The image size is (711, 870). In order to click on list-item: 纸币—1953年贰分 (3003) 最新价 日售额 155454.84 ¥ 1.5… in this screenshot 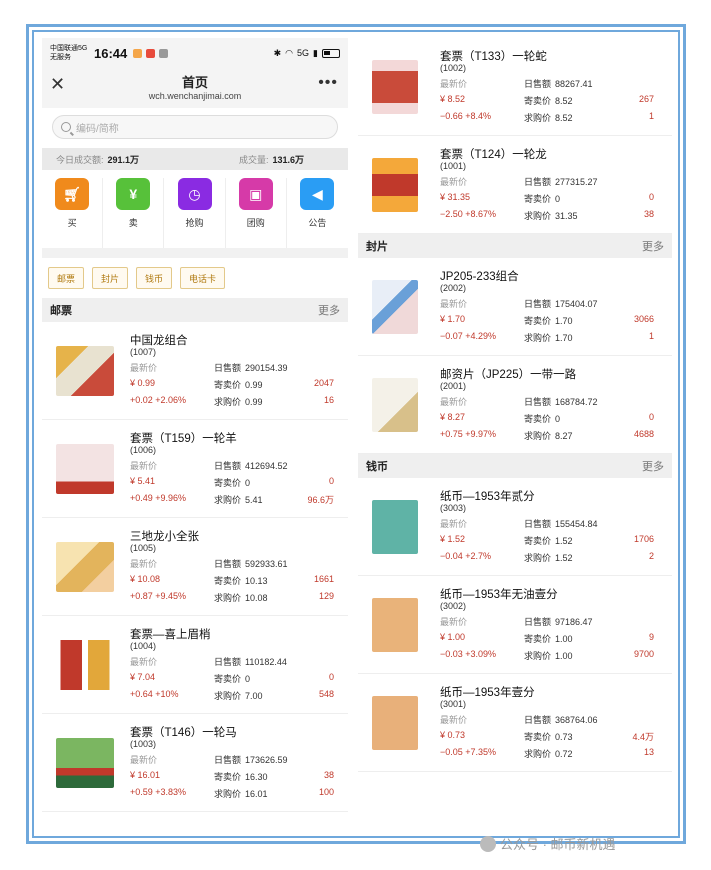, I will do `click(515, 527)`.